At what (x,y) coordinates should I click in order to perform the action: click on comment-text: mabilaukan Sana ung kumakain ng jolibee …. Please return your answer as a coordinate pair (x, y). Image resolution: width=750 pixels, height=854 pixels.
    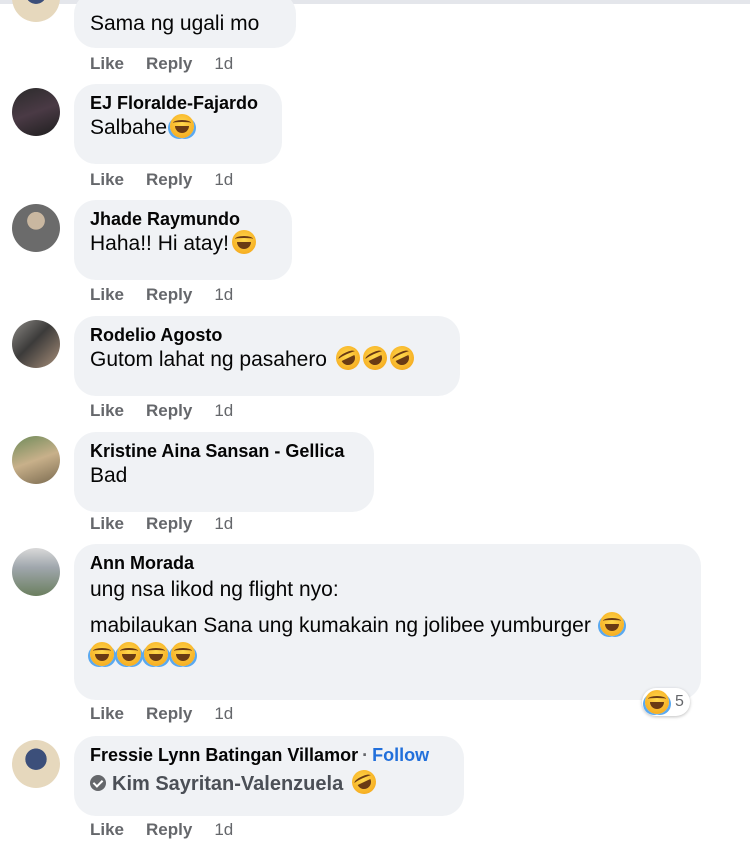
    Looking at the image, I should click on (340, 625).